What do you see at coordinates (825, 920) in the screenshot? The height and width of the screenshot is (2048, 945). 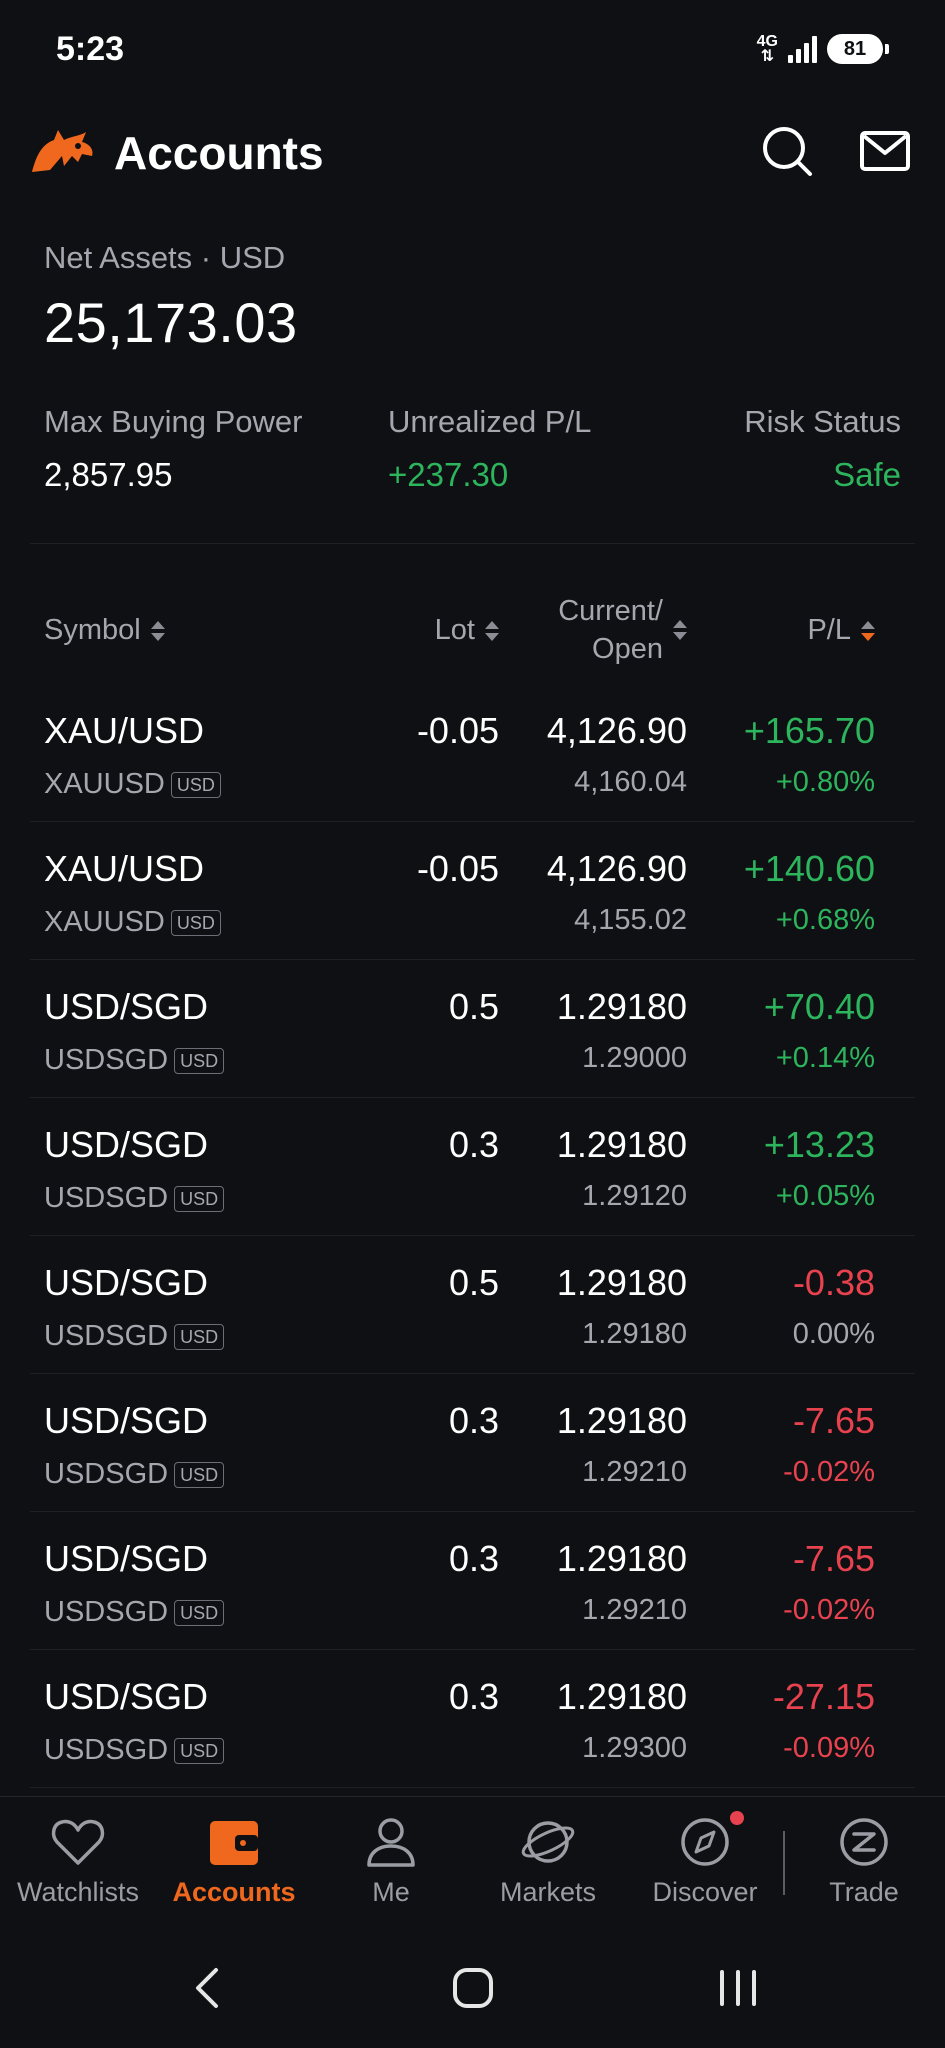 I see `position-pl-percent: +0.68%` at bounding box center [825, 920].